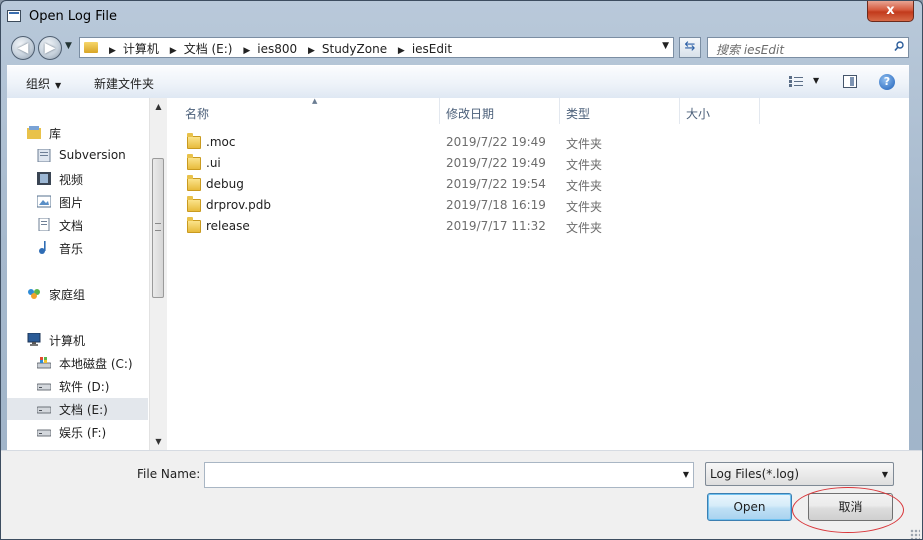 This screenshot has height=540, width=923. What do you see at coordinates (432, 49) in the screenshot?
I see `breadcrumb-item: iesEdit` at bounding box center [432, 49].